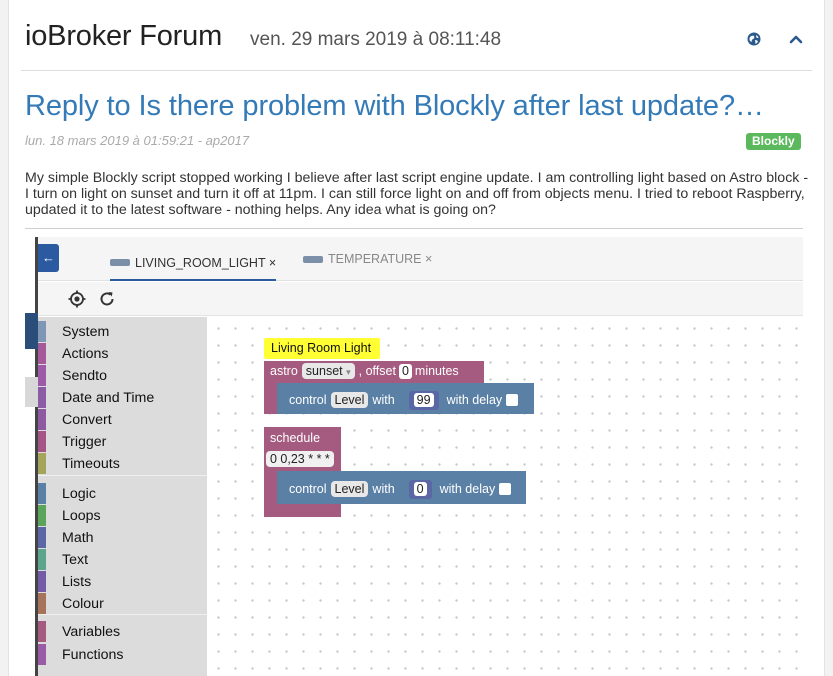  Describe the element at coordinates (137, 140) in the screenshot. I see `post-meta: lun. 18 mars 2019 à 01:59:21 - ap2017` at that location.